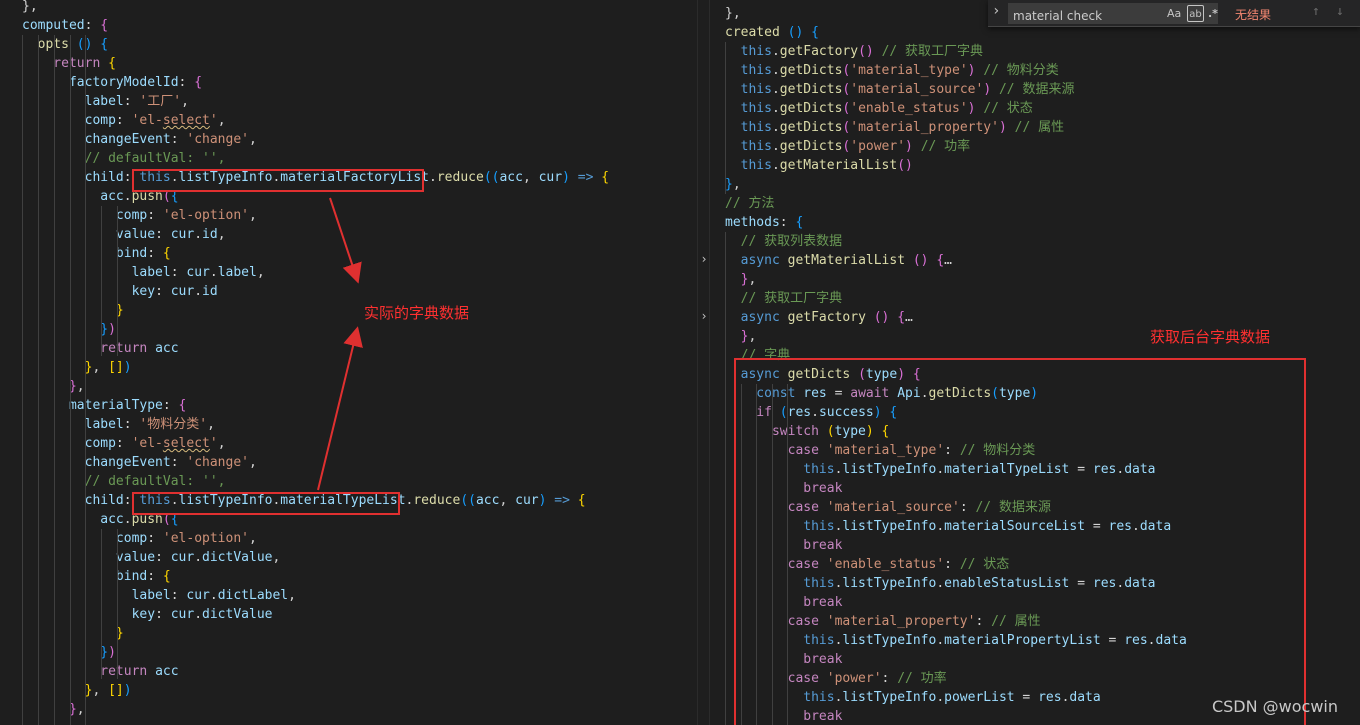 The image size is (1360, 725). What do you see at coordinates (1253, 15) in the screenshot?
I see `find-result-status: 无结果` at bounding box center [1253, 15].